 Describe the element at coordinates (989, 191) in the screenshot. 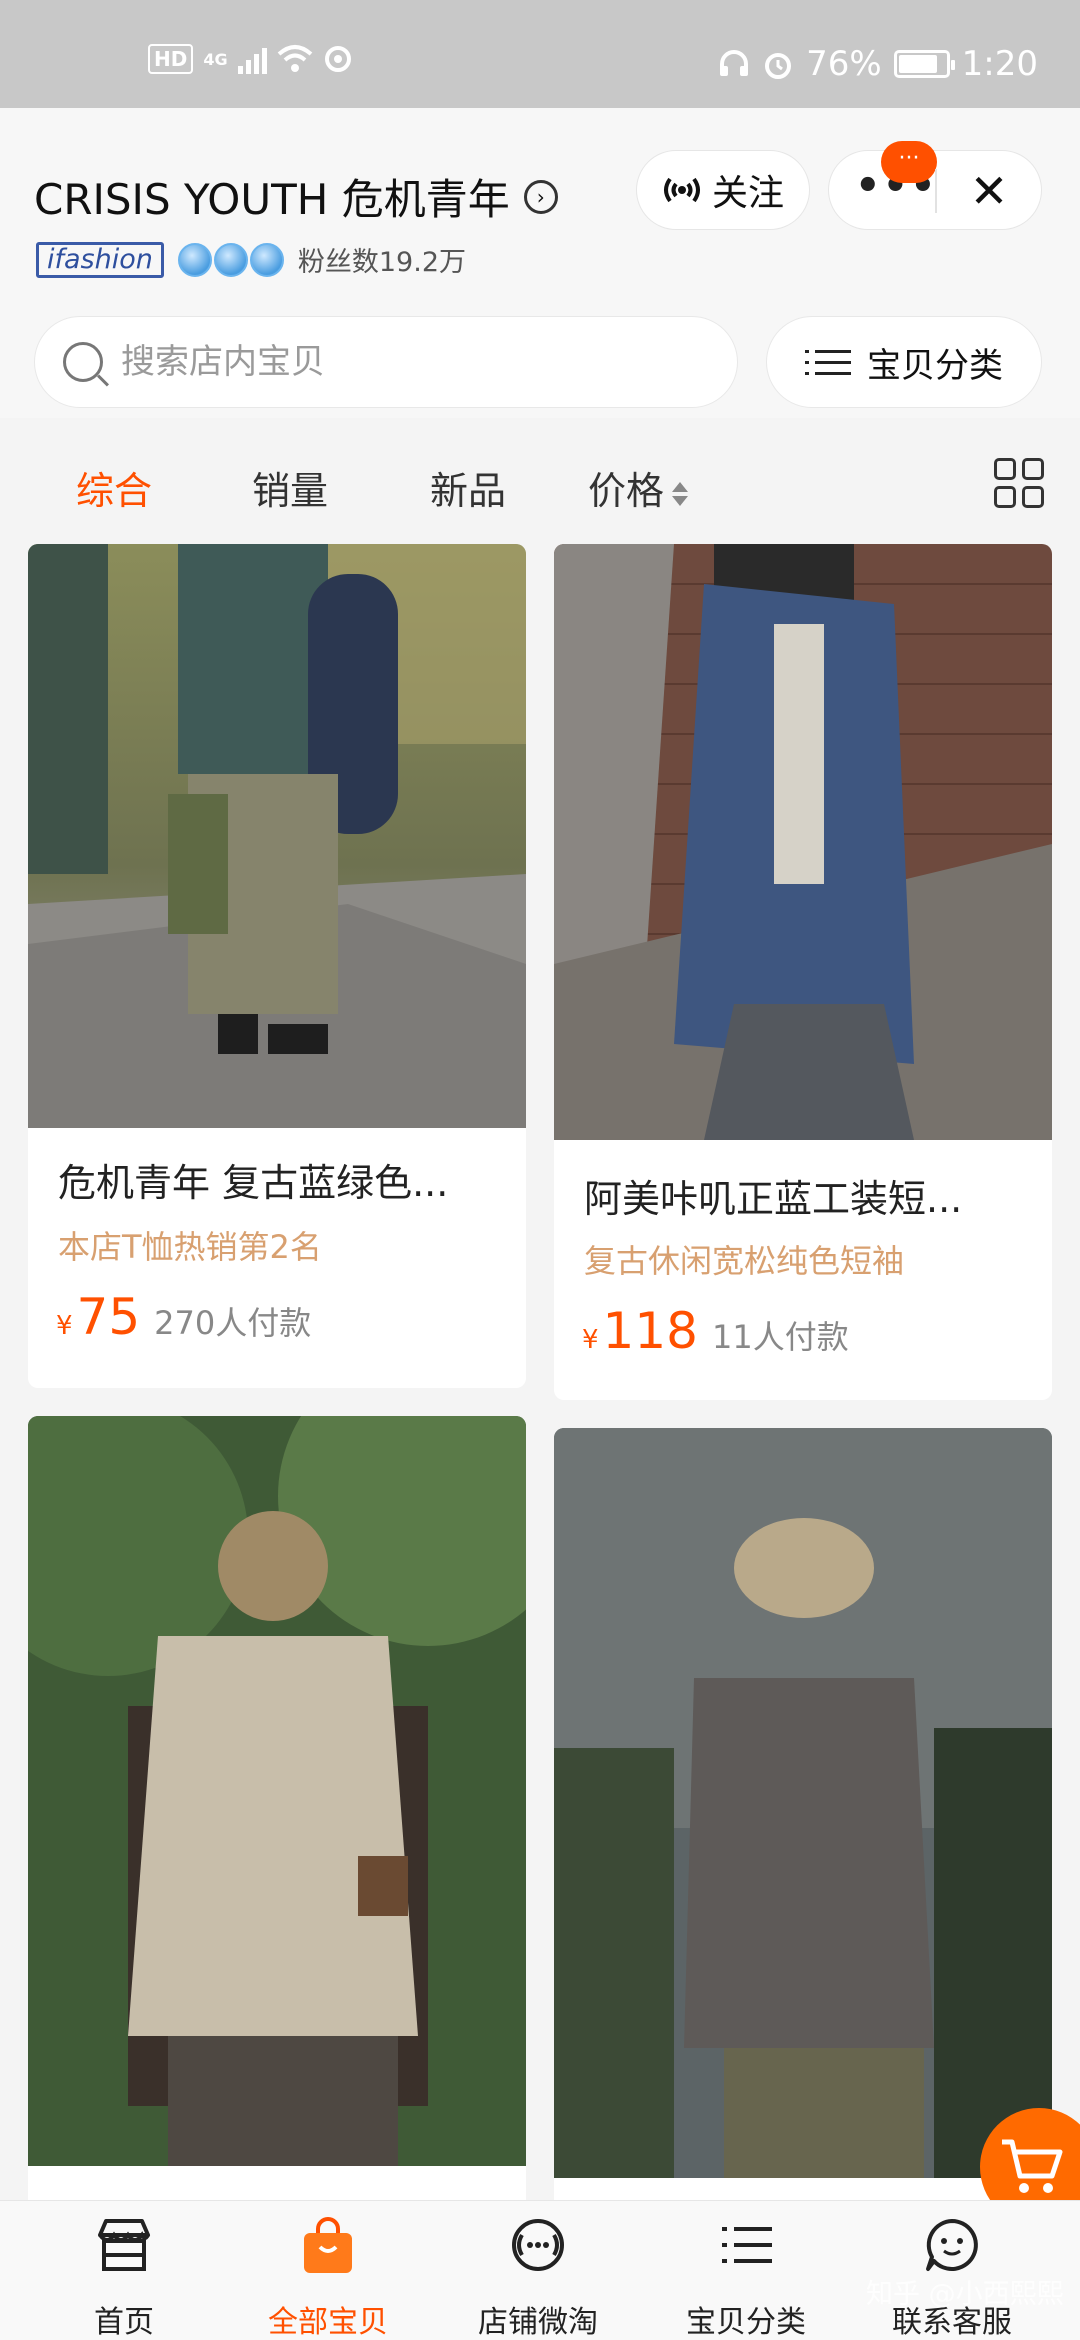

I see `close-icon: ✕` at that location.